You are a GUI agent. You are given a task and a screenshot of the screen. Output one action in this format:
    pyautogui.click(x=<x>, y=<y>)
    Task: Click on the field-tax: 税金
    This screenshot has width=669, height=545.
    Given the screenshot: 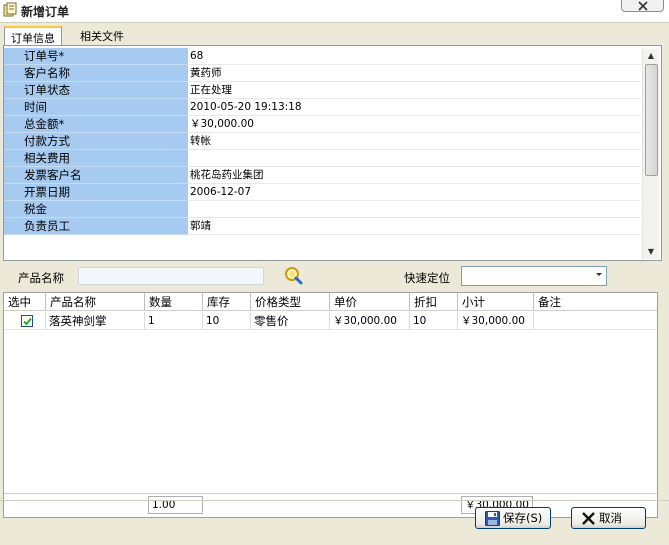 What is the action you would take?
    pyautogui.click(x=322, y=209)
    